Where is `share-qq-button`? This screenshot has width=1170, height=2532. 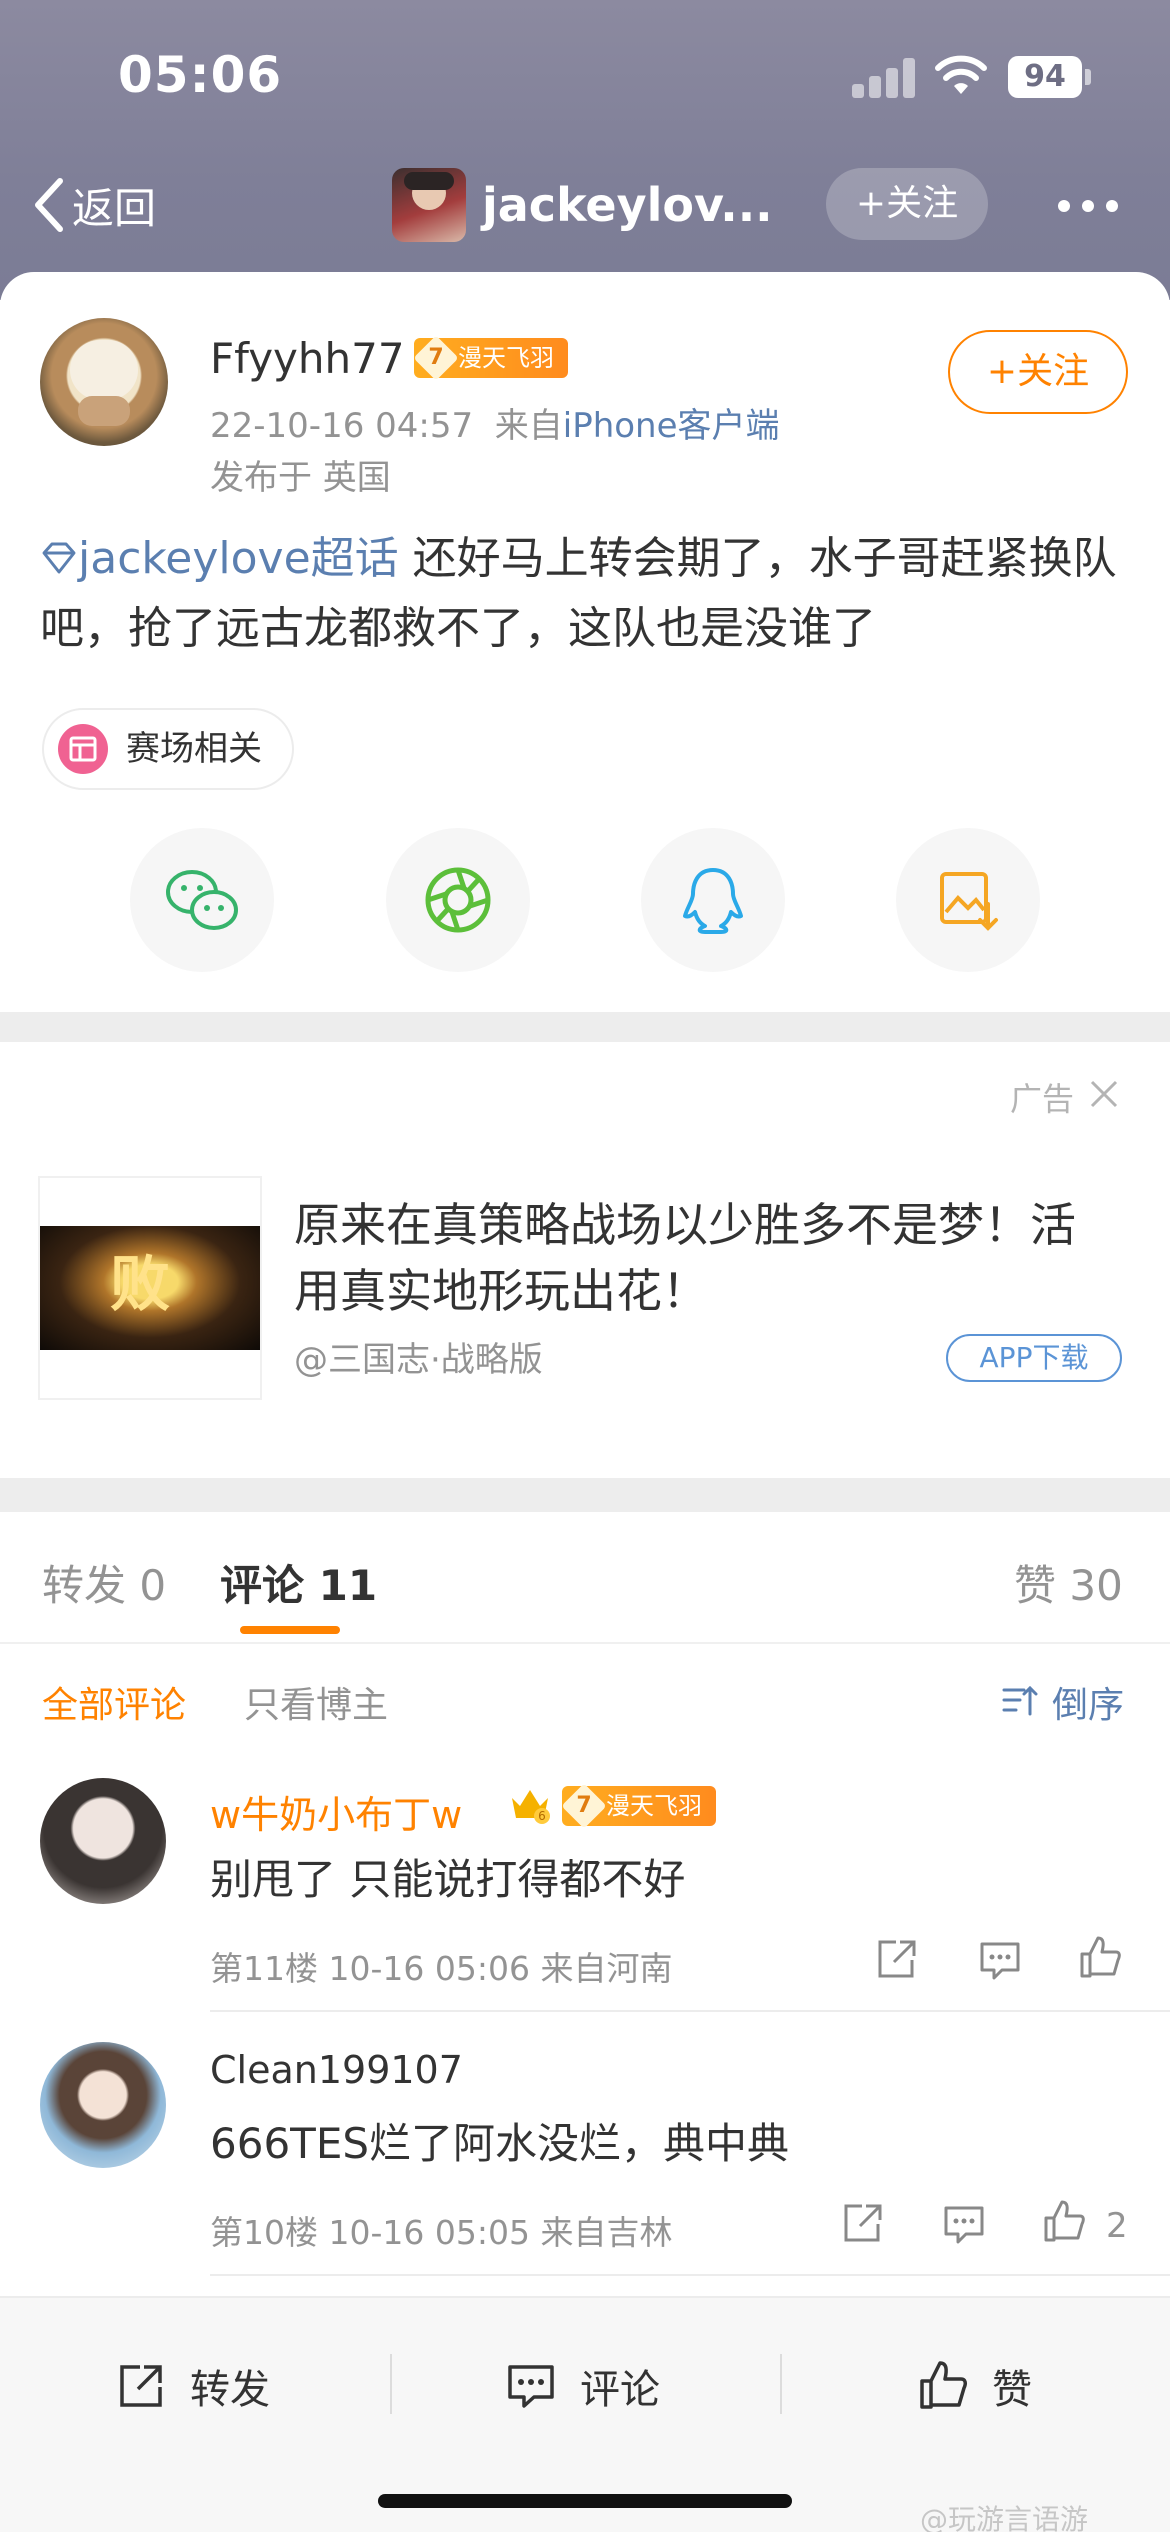
share-qq-button is located at coordinates (713, 900).